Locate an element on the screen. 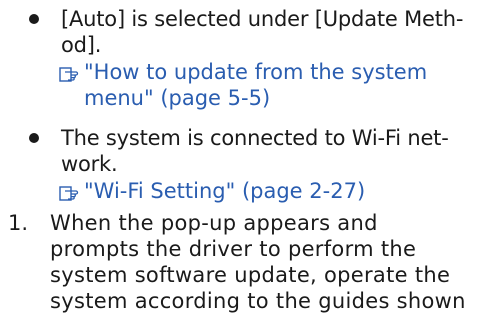 The height and width of the screenshot is (314, 477). reference-link-wifi-setting: "Wi-Fi Setting" (page 2-27) is located at coordinates (224, 191).